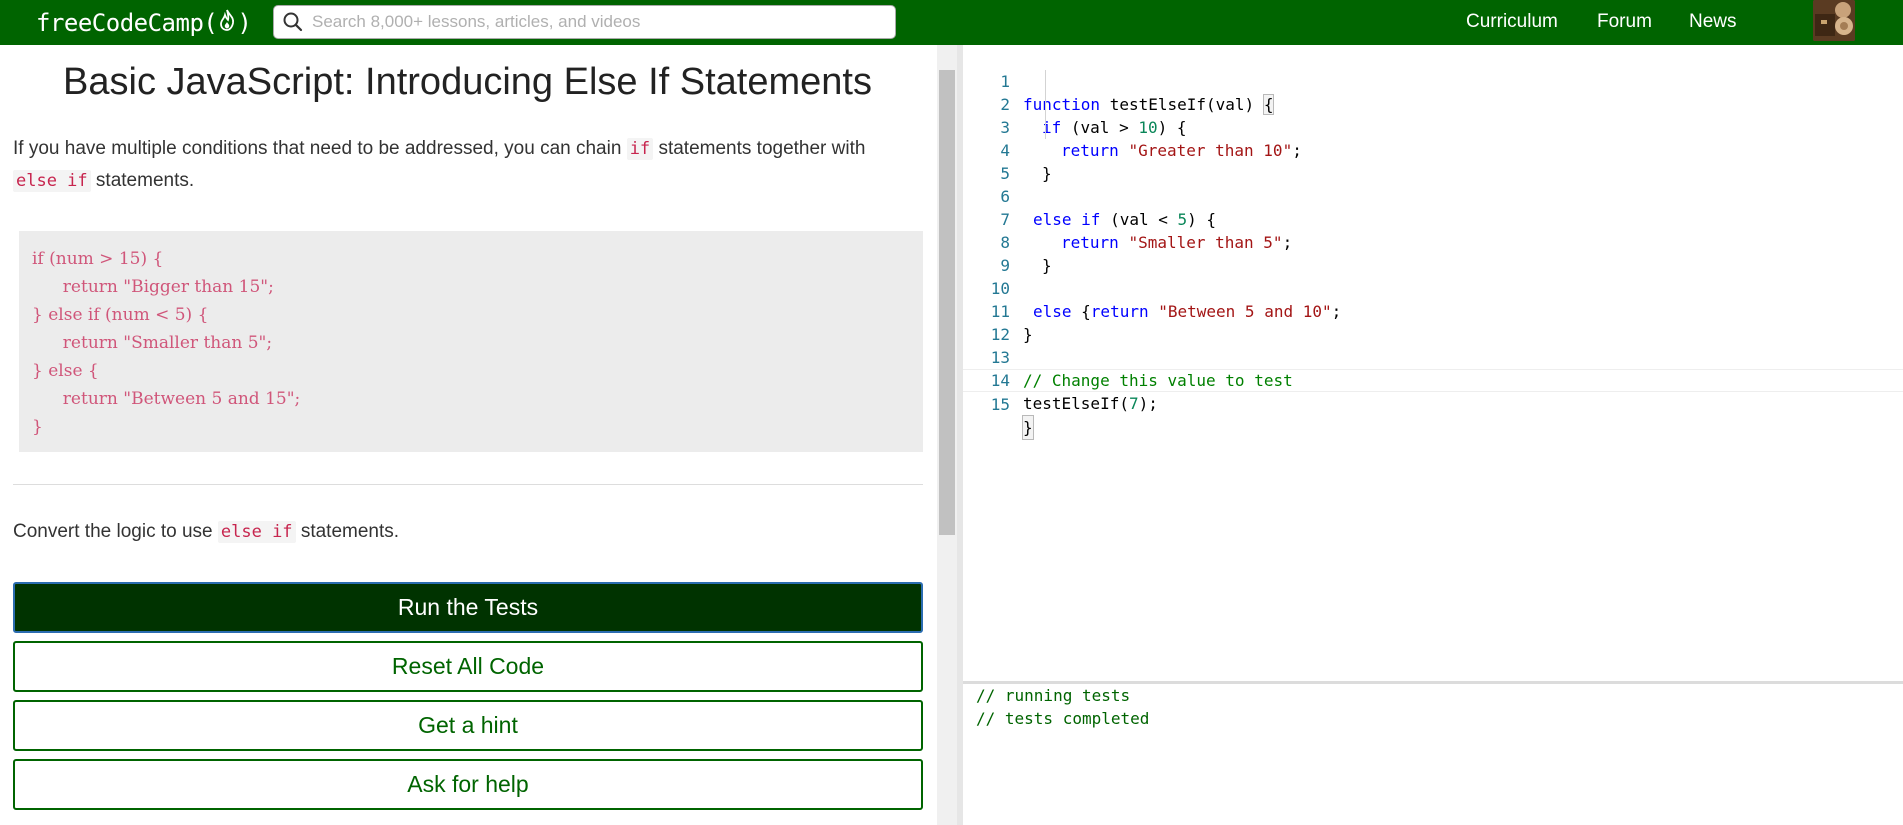  Describe the element at coordinates (1624, 22) in the screenshot. I see `nav-link-forum: Forum` at that location.